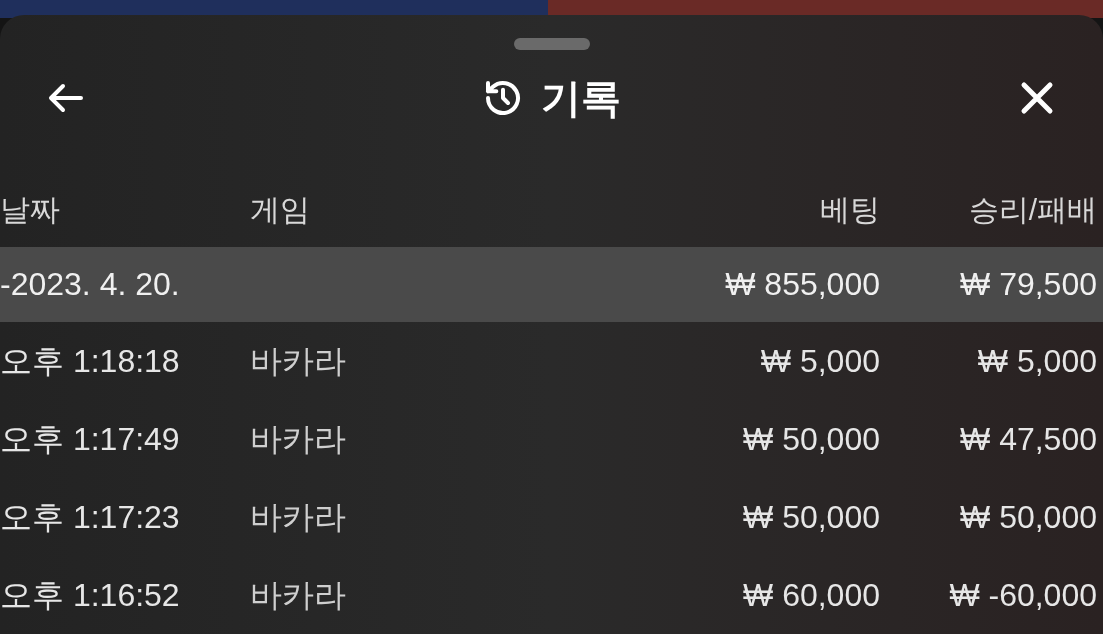 This screenshot has height=634, width=1103. I want to click on result-cell-text: ₩ 5,000, so click(1037, 361).